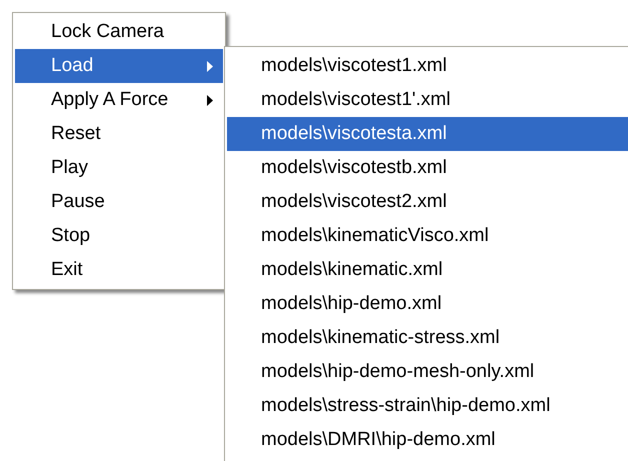  Describe the element at coordinates (427, 270) in the screenshot. I see `menu-item: models\kinematic.xml` at that location.